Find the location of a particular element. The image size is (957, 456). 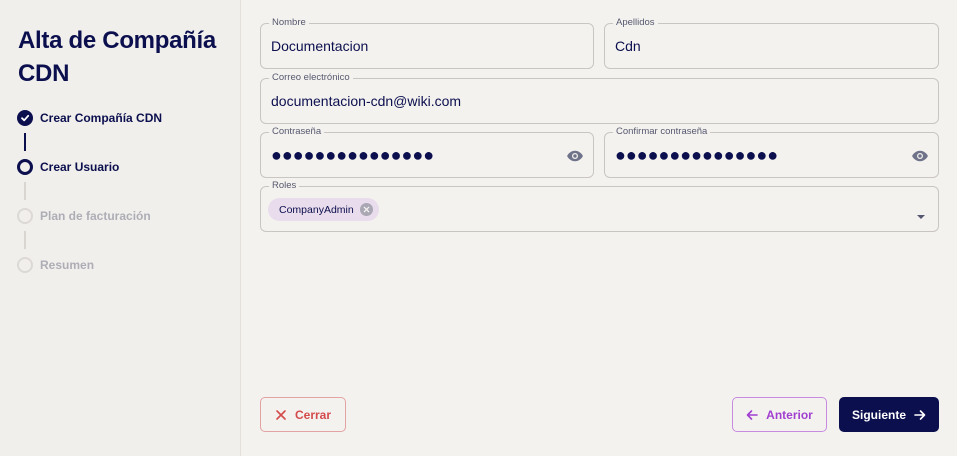

nombre-field: Nombre Documentacion is located at coordinates (427, 43).